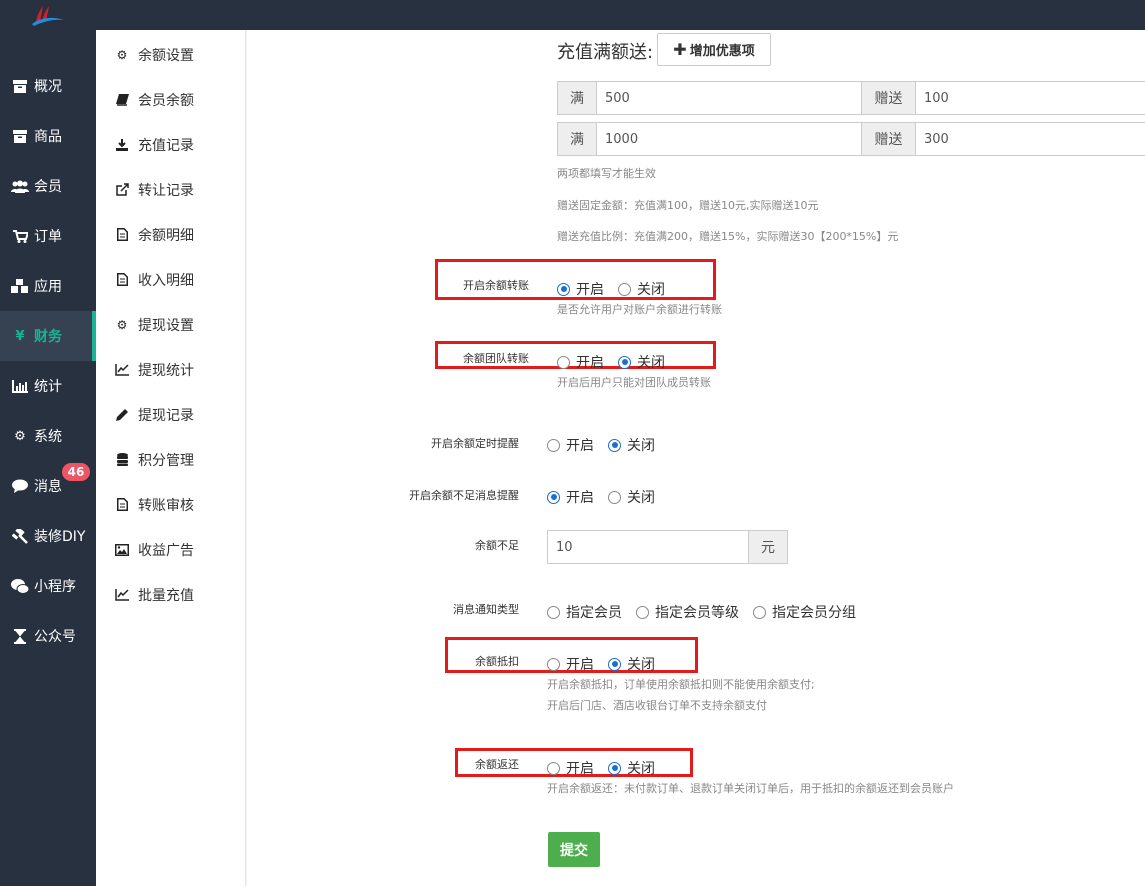  I want to click on subnav-withdraw-stats: 提现统计, so click(171, 369).